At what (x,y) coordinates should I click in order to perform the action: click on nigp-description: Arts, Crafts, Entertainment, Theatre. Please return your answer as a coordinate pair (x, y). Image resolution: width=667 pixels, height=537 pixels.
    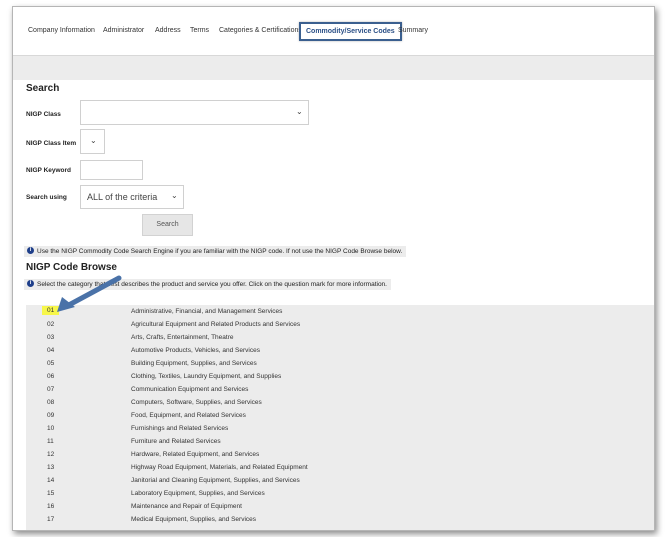
    Looking at the image, I should click on (182, 337).